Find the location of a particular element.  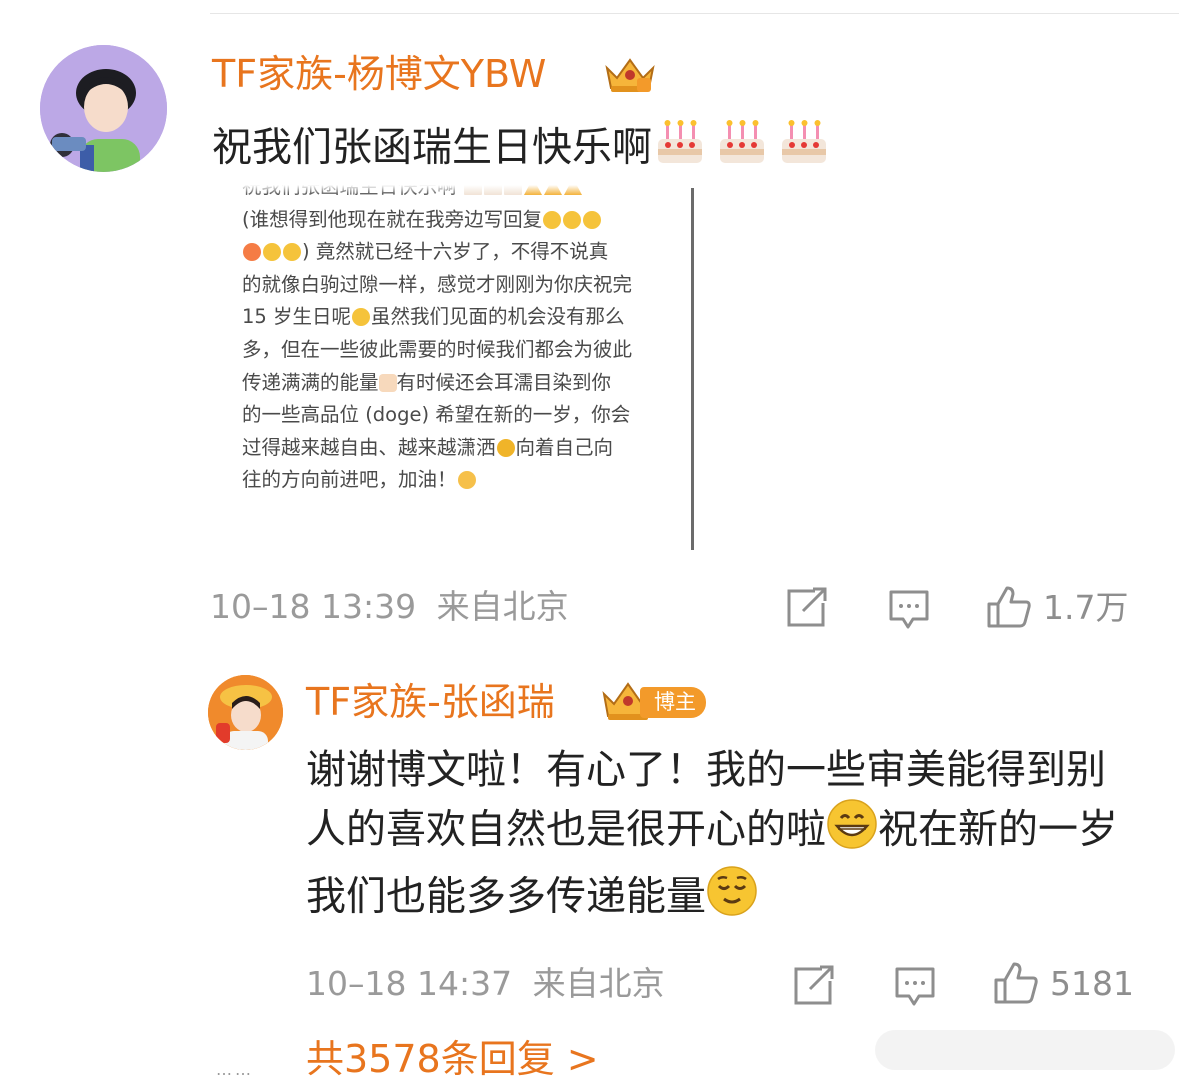

relieved-emoji is located at coordinates (732, 898).